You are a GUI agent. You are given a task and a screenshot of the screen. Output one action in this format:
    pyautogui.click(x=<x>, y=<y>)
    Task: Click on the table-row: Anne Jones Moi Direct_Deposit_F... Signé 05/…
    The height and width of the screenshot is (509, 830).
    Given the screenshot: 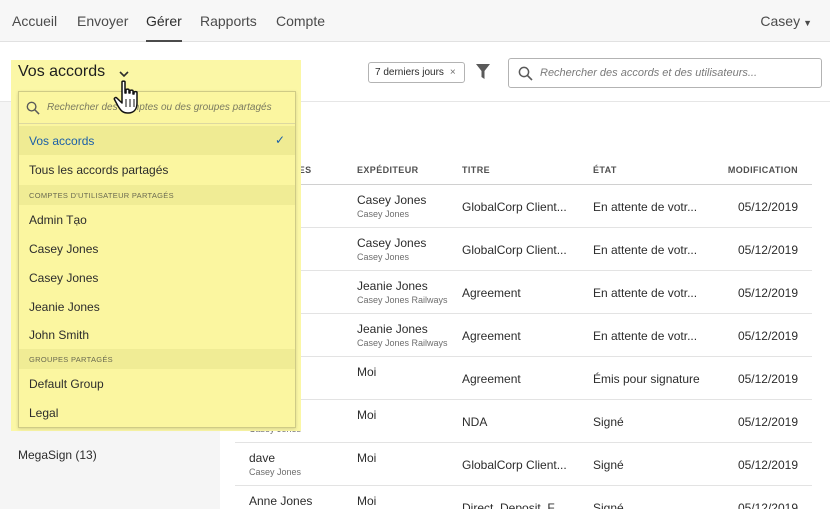 What is the action you would take?
    pyautogui.click(x=523, y=497)
    